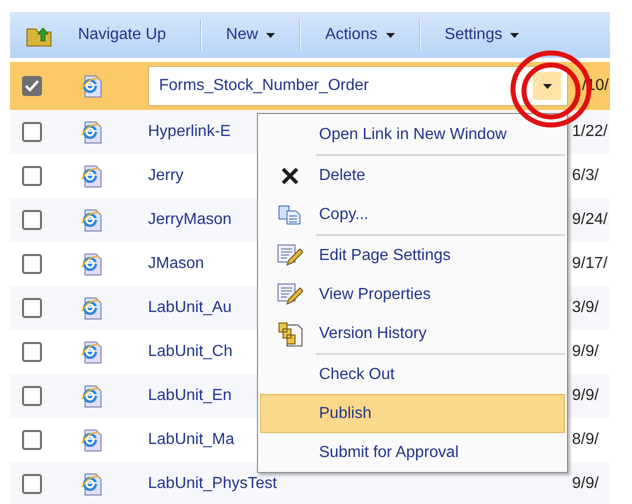  Describe the element at coordinates (590, 220) in the screenshot. I see `modified-date: 9/24/` at that location.